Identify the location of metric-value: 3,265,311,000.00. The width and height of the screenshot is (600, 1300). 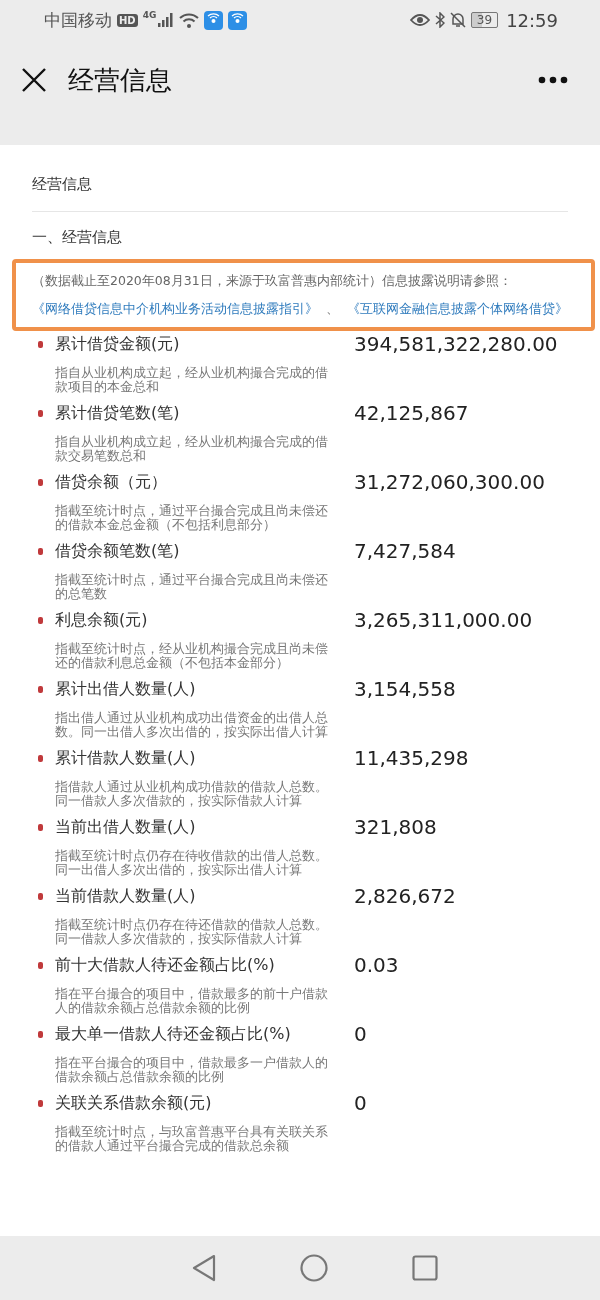
(443, 620).